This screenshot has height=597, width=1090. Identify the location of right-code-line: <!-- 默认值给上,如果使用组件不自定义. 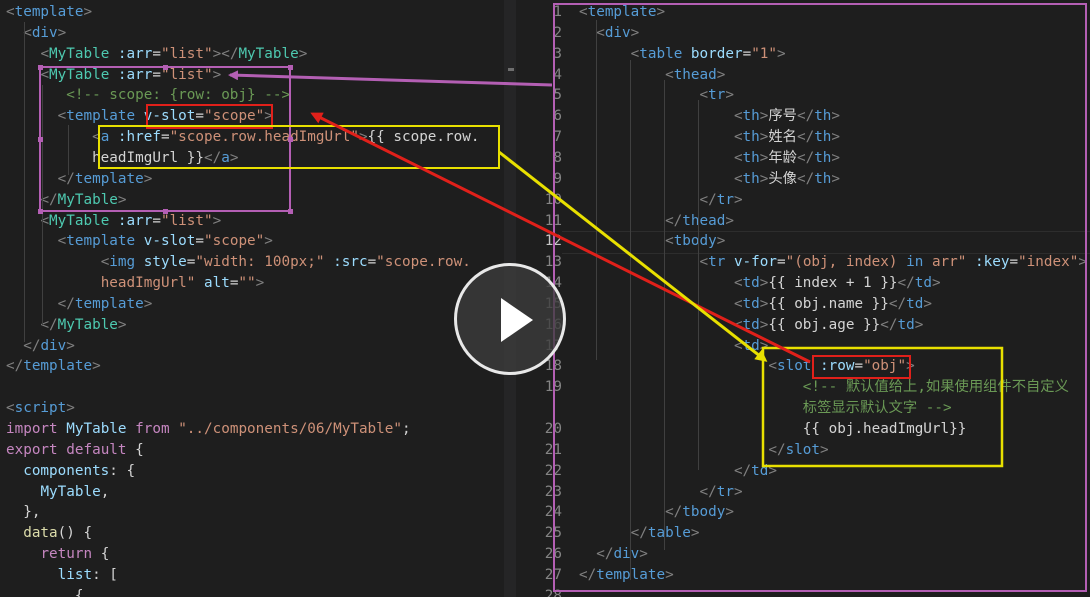
(824, 387).